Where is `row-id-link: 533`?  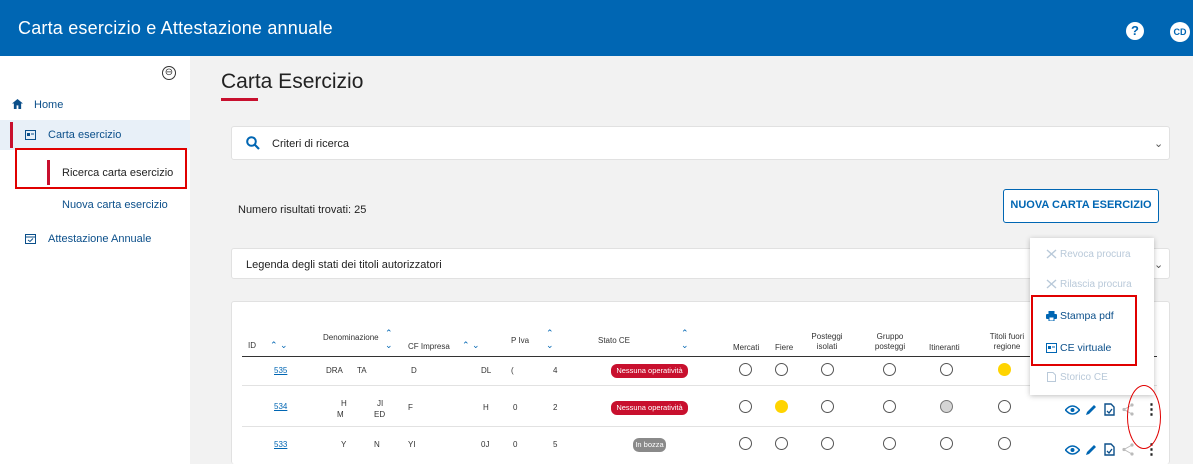
row-id-link: 533 is located at coordinates (280, 444).